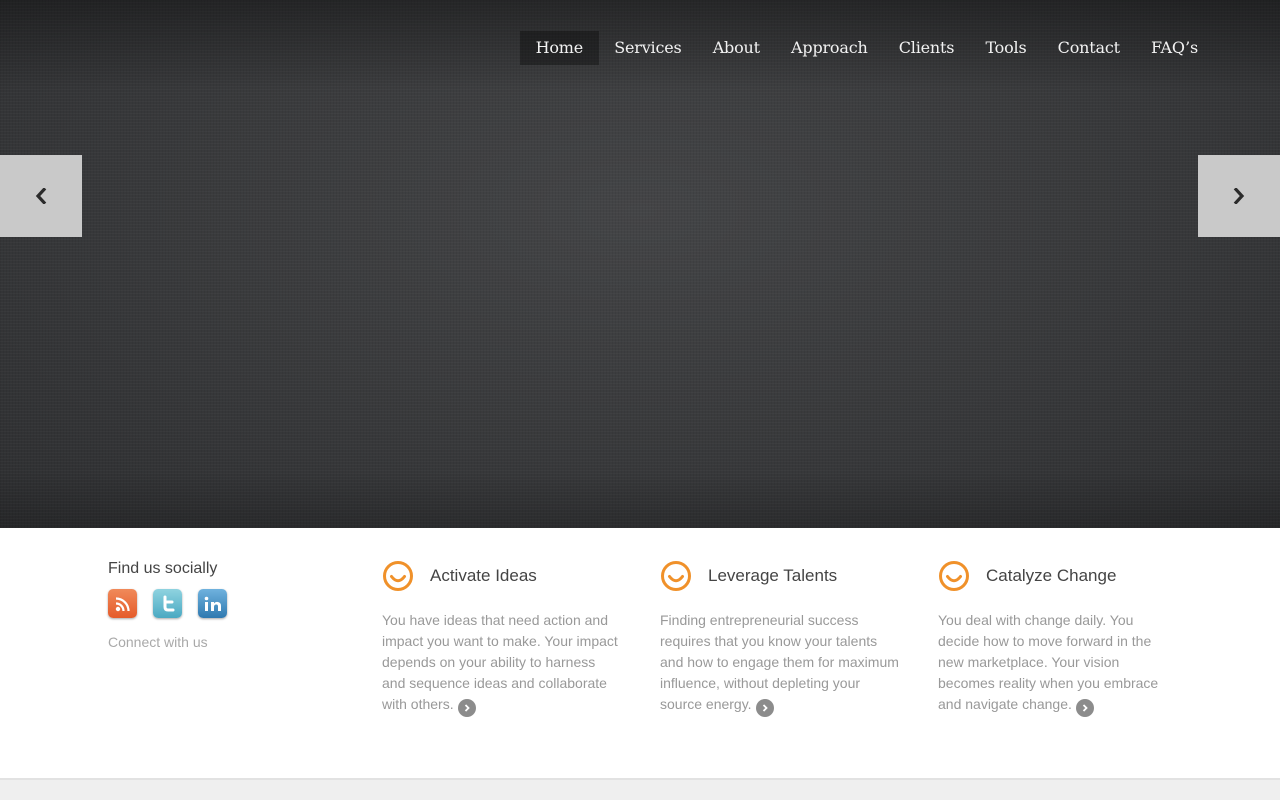 Image resolution: width=1280 pixels, height=800 pixels. I want to click on linkedin-icon, so click(212, 603).